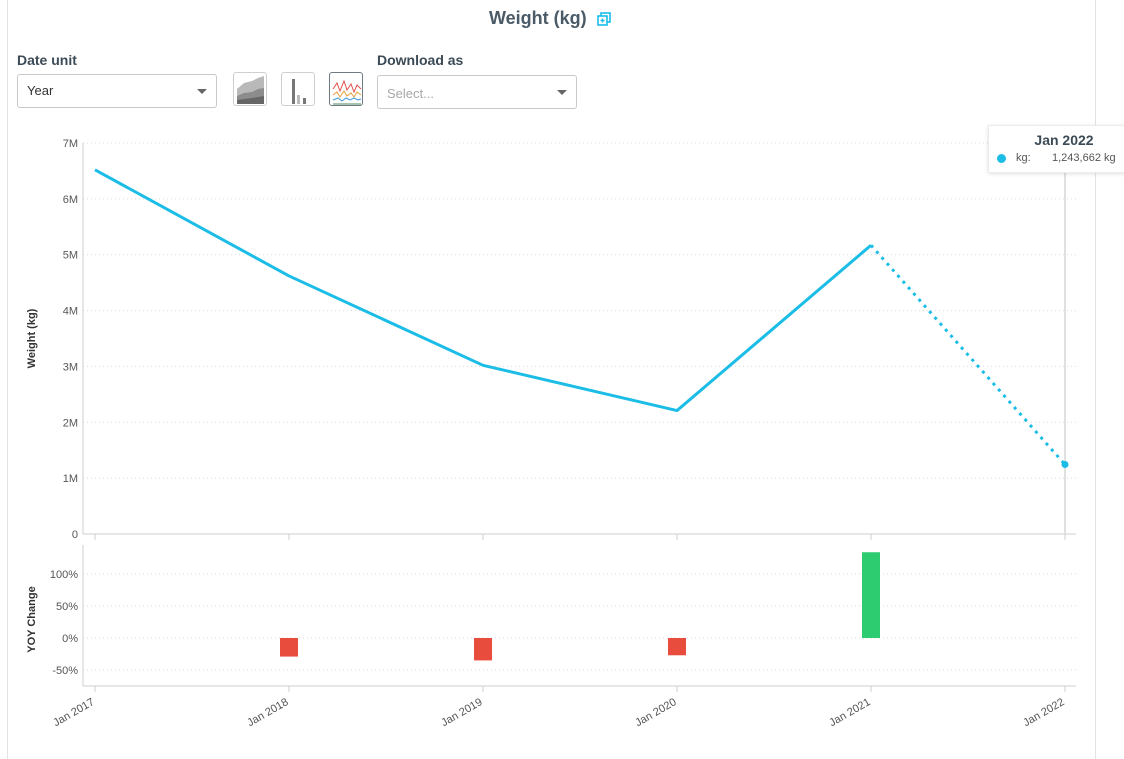 The width and height of the screenshot is (1124, 759). I want to click on x-tick-label: Jan 2020, so click(655, 712).